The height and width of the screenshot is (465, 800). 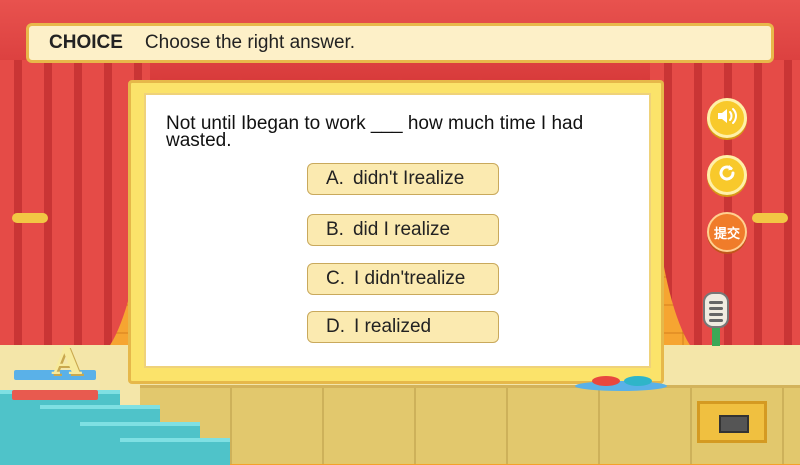 What do you see at coordinates (335, 326) in the screenshot?
I see `option-letter: D.` at bounding box center [335, 326].